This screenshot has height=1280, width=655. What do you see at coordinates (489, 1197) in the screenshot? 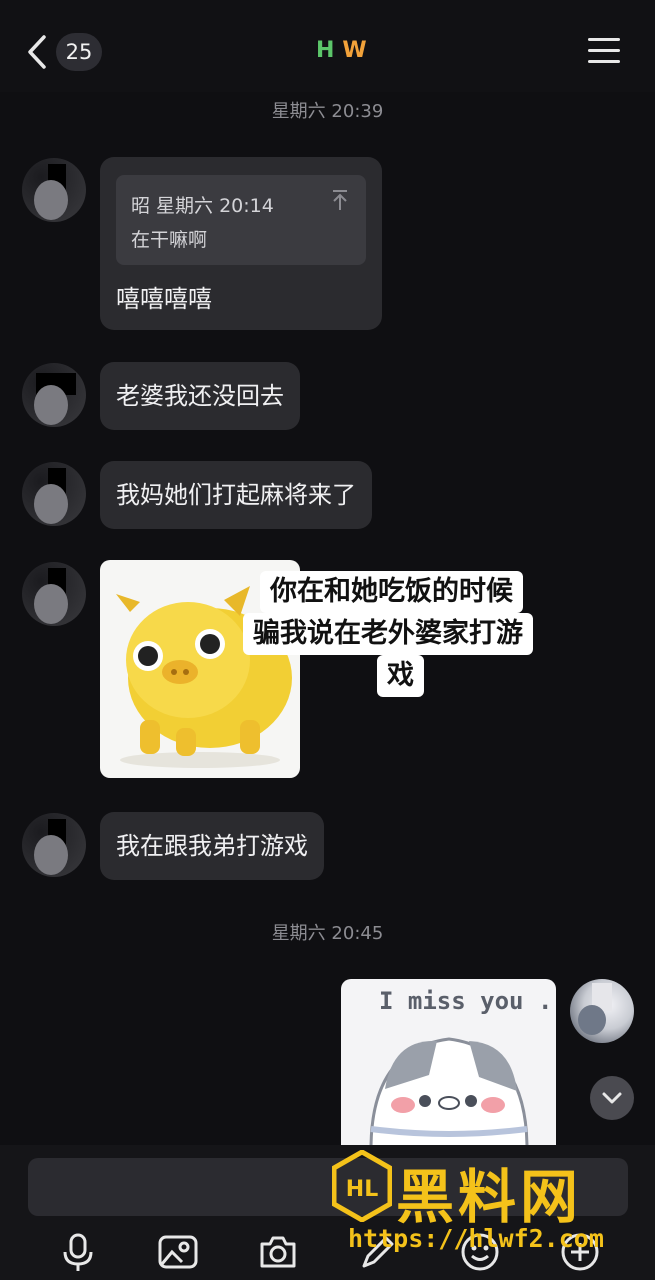
I see `watermark-text: 黑料网` at bounding box center [489, 1197].